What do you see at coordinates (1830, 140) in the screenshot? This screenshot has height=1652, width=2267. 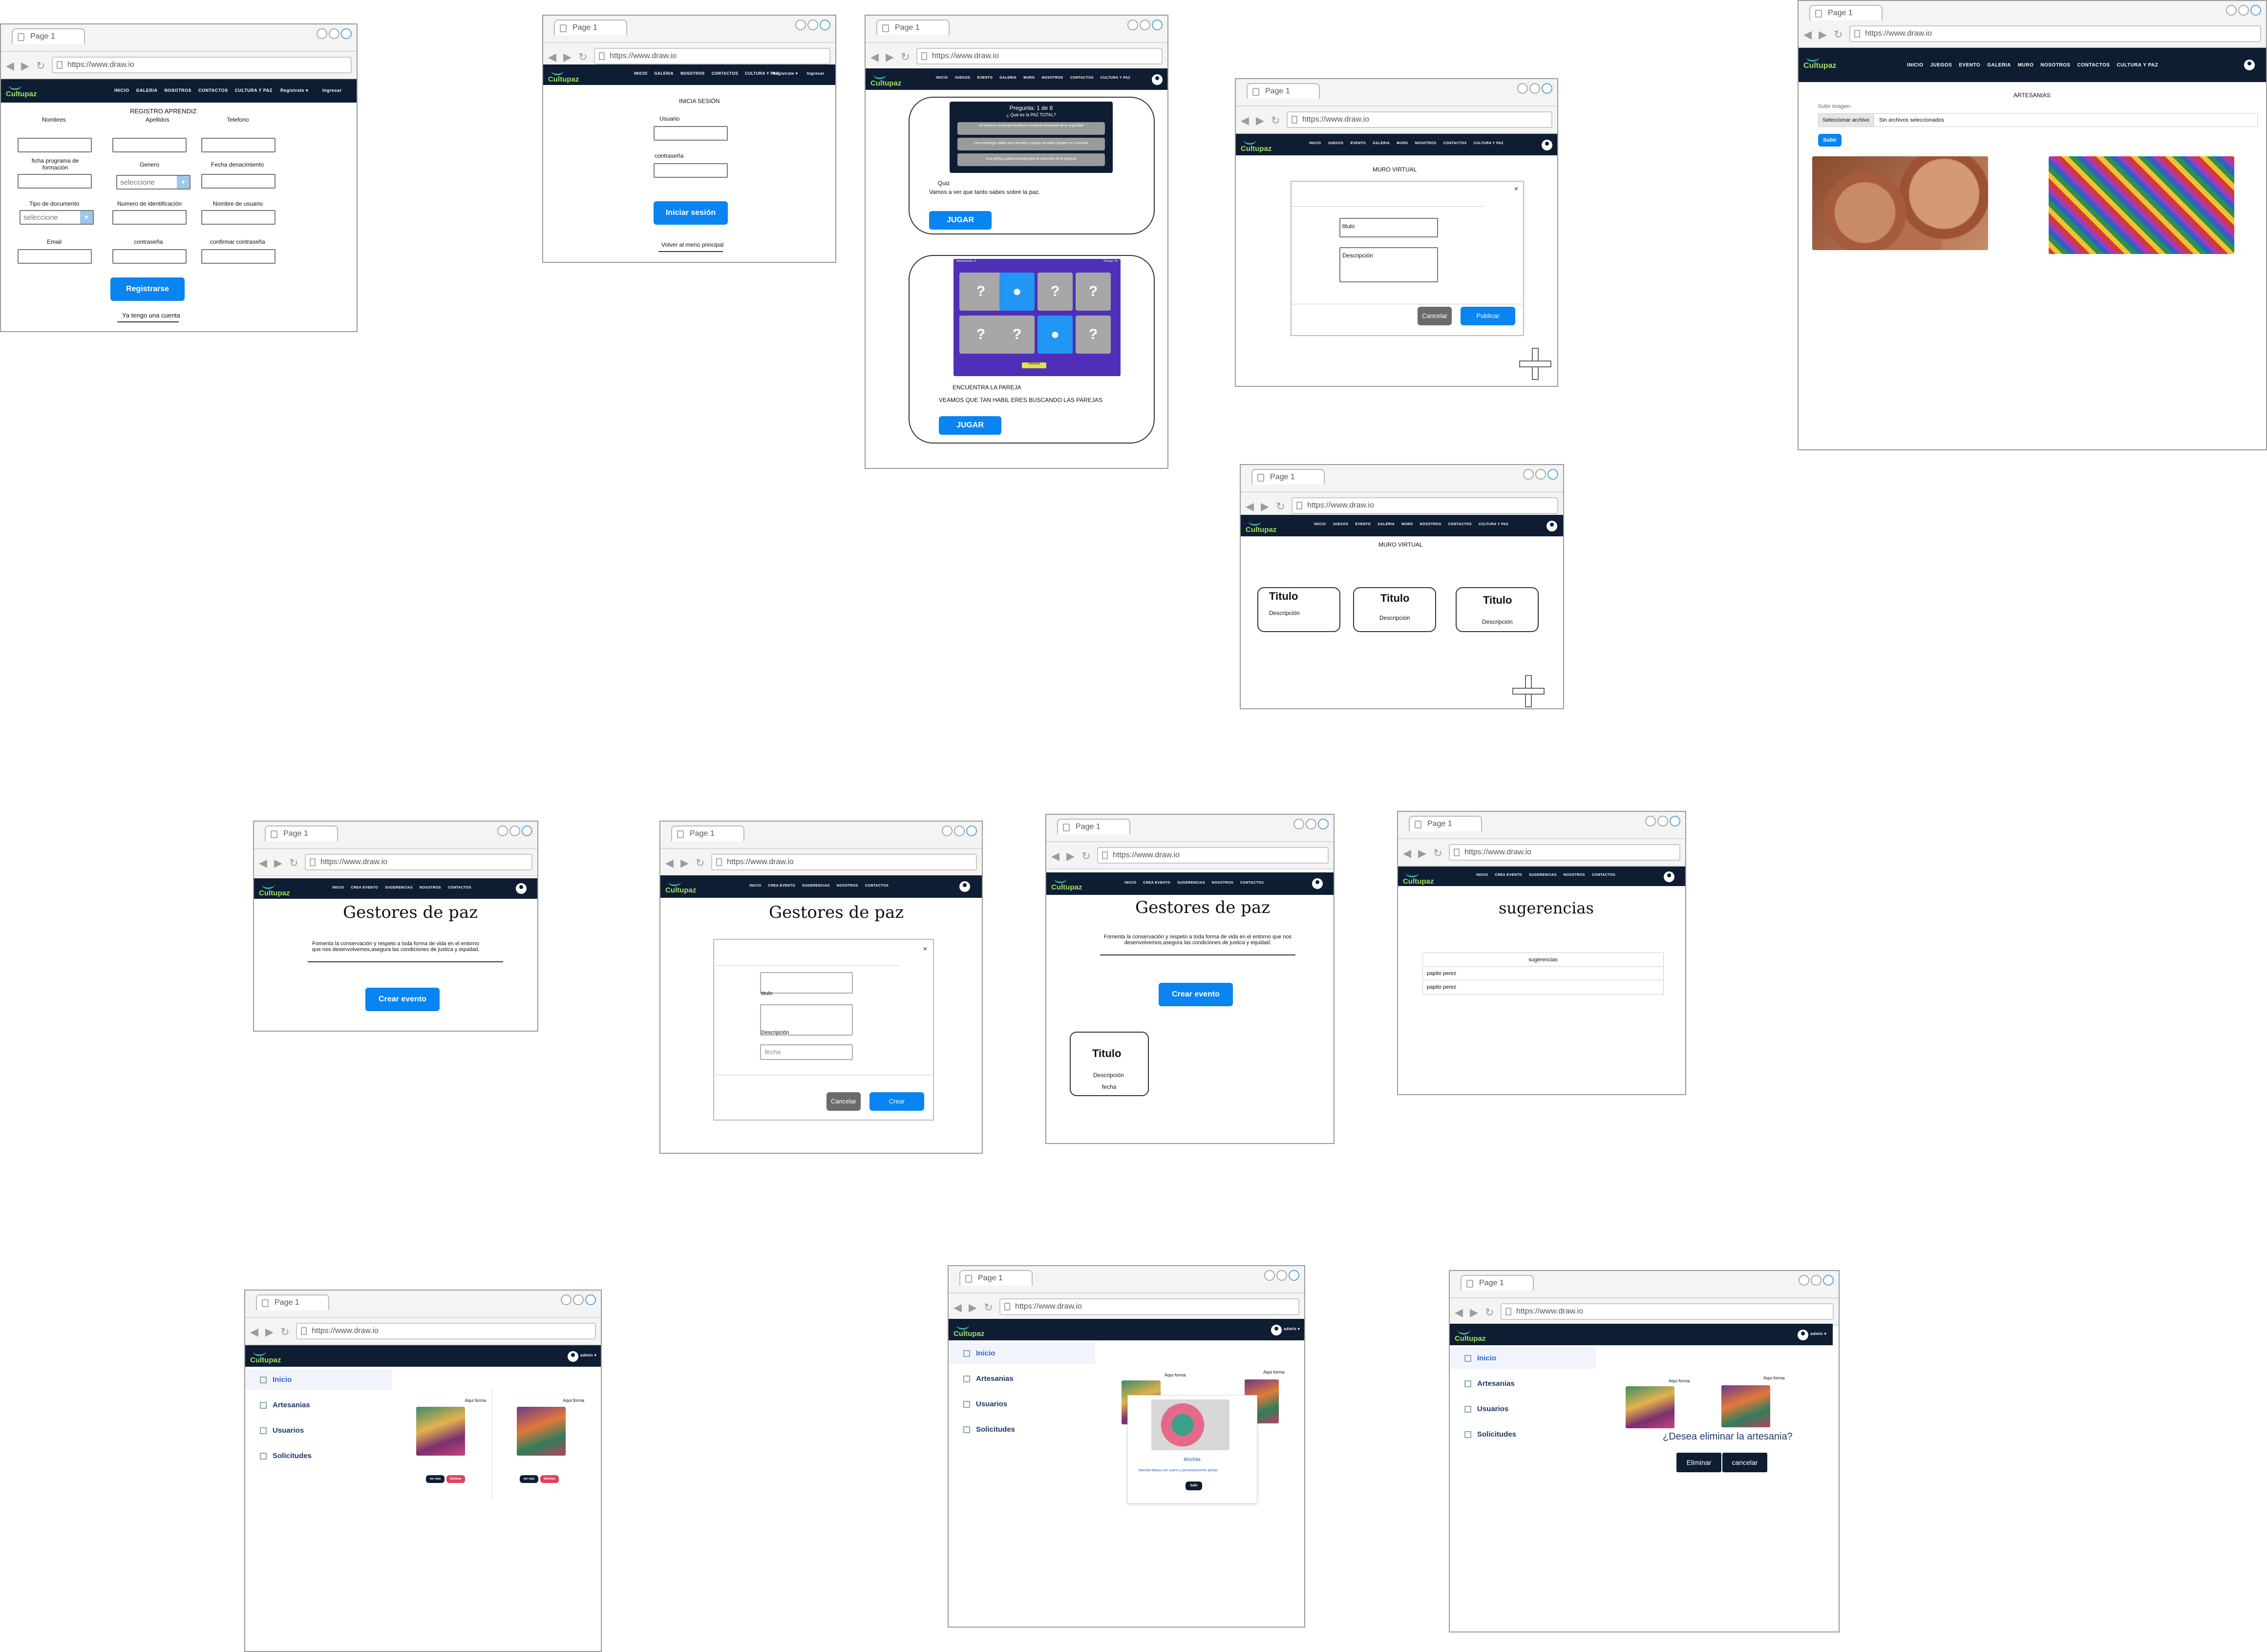 I see `upload-button: Subir` at bounding box center [1830, 140].